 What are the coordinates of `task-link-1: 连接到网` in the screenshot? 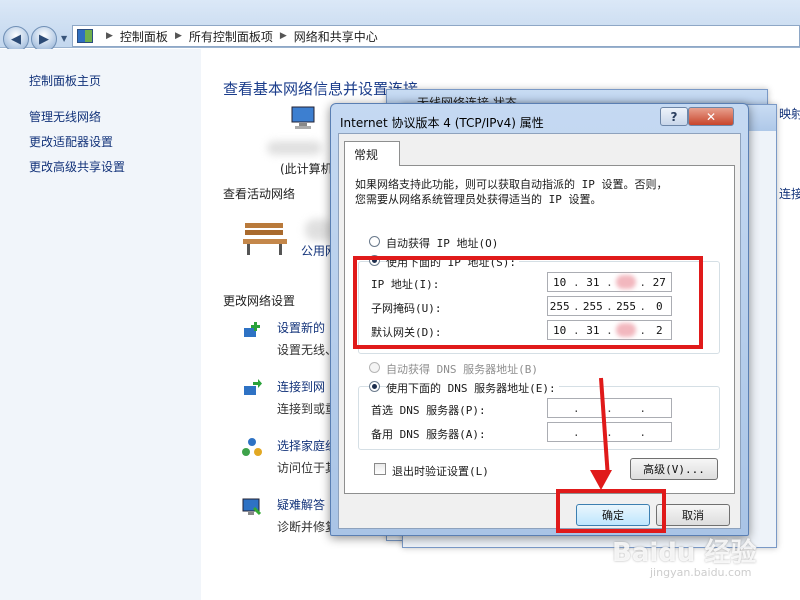 It's located at (301, 386).